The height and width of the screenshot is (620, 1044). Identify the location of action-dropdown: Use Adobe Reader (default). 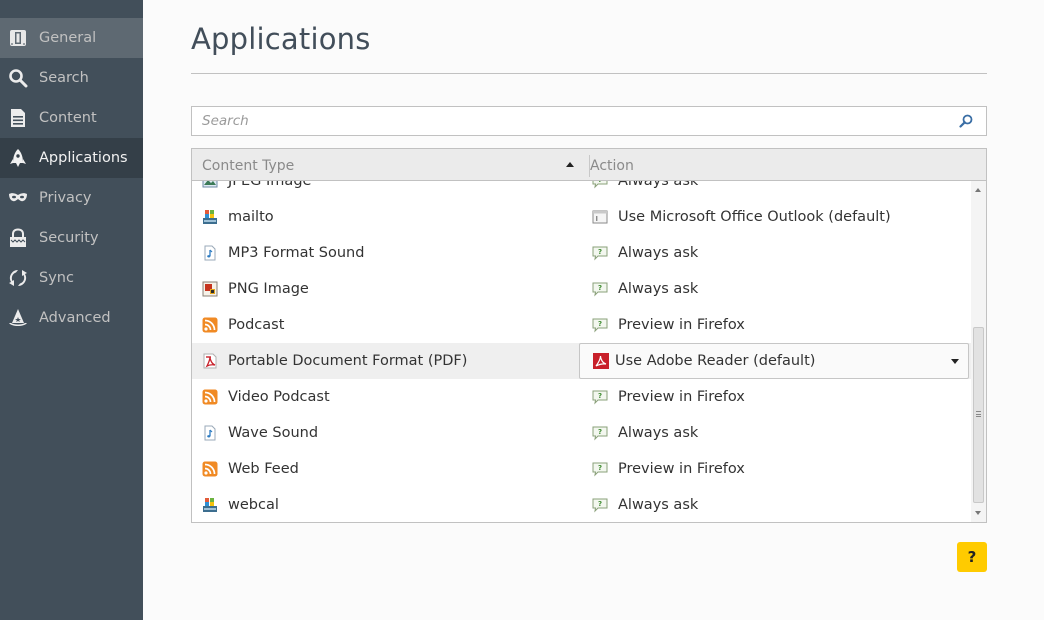
(774, 361).